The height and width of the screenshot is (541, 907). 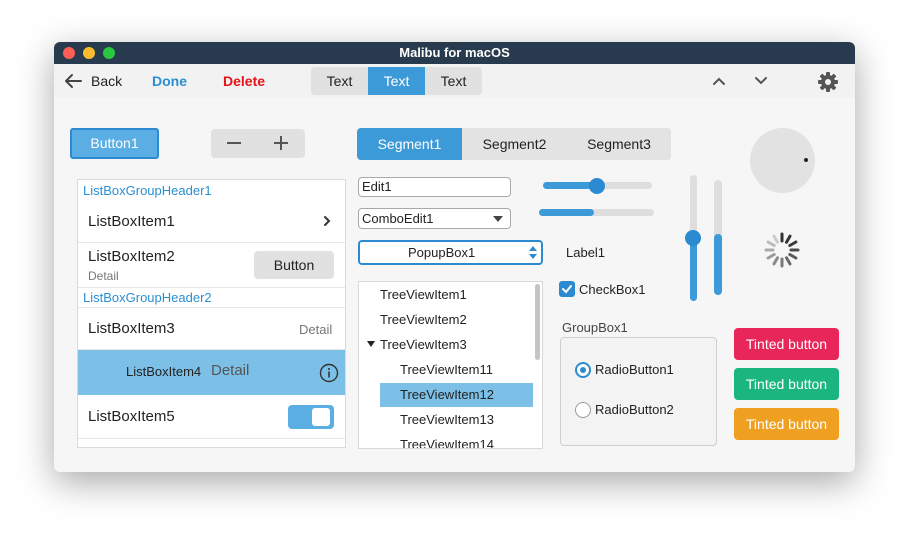 What do you see at coordinates (619, 144) in the screenshot?
I see `segment-3: Segment3` at bounding box center [619, 144].